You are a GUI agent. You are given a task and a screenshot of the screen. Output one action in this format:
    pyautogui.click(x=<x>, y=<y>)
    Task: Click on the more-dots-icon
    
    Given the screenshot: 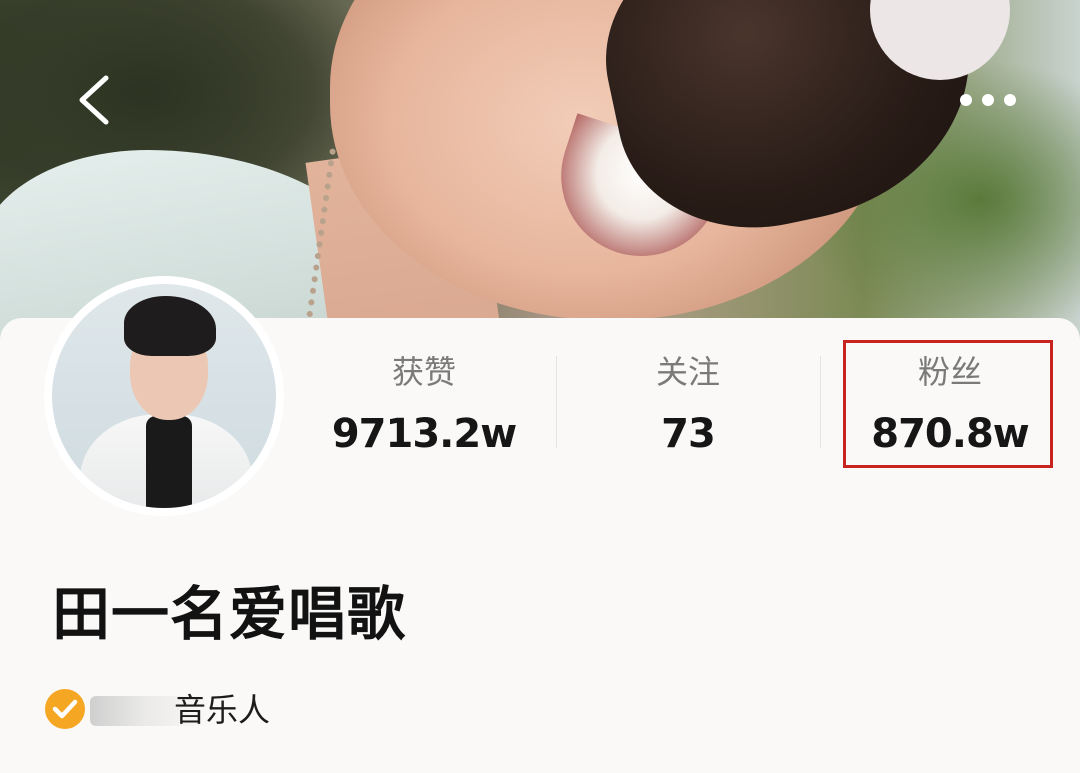 What is the action you would take?
    pyautogui.click(x=988, y=100)
    